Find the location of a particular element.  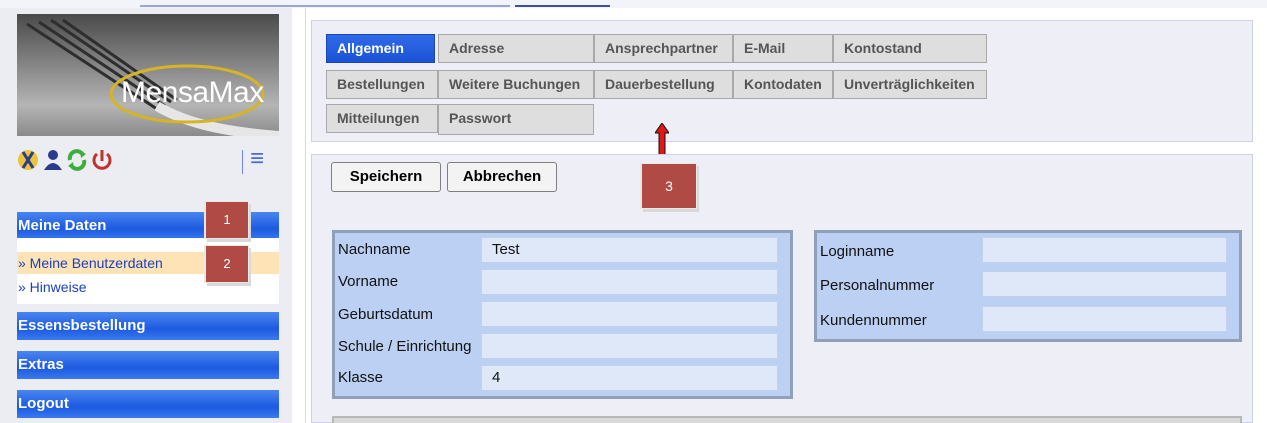

nav-essensbestellung: Essensbestellung is located at coordinates (148, 326).